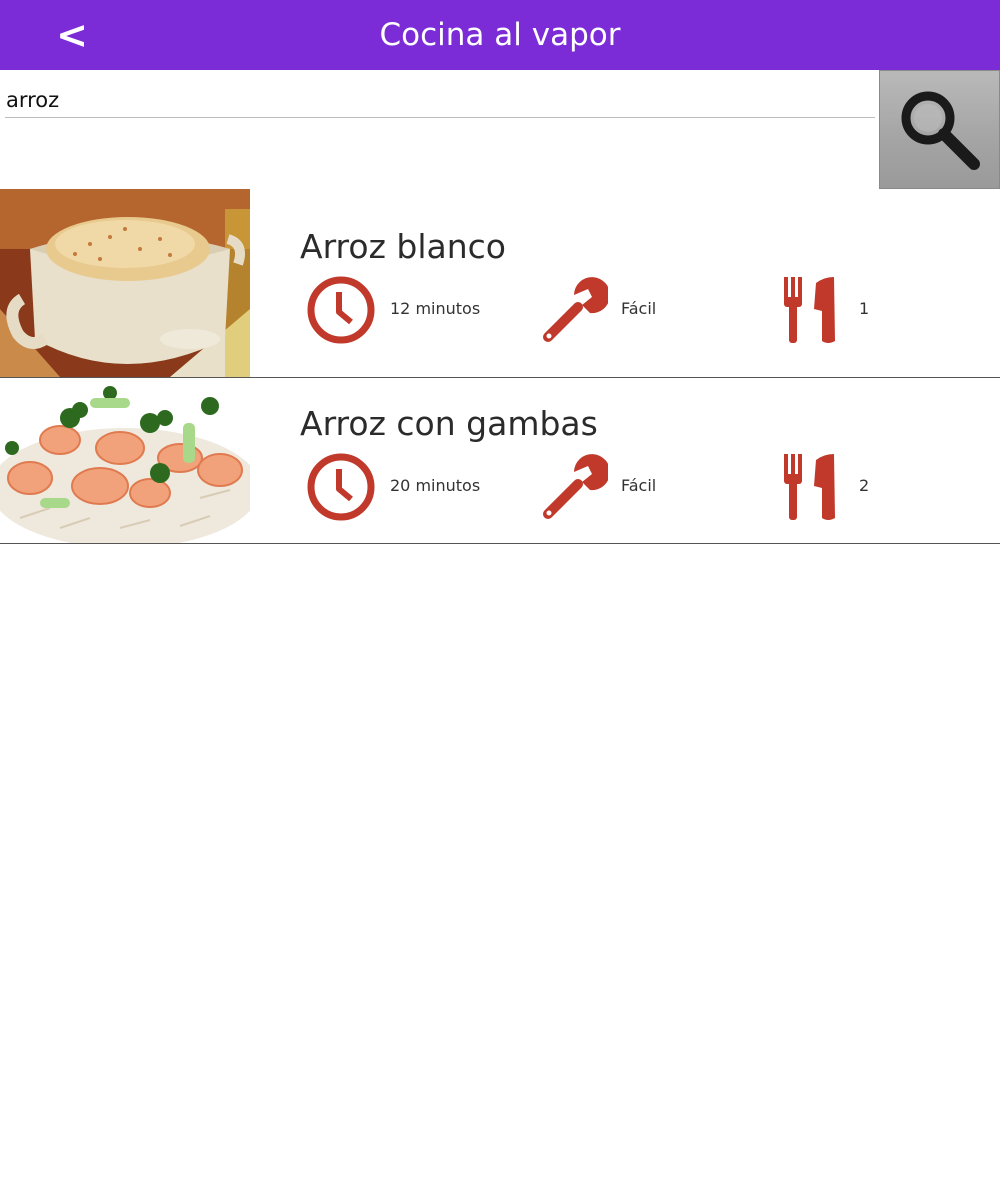 This screenshot has height=1177, width=1000. I want to click on back-button: <, so click(72, 35).